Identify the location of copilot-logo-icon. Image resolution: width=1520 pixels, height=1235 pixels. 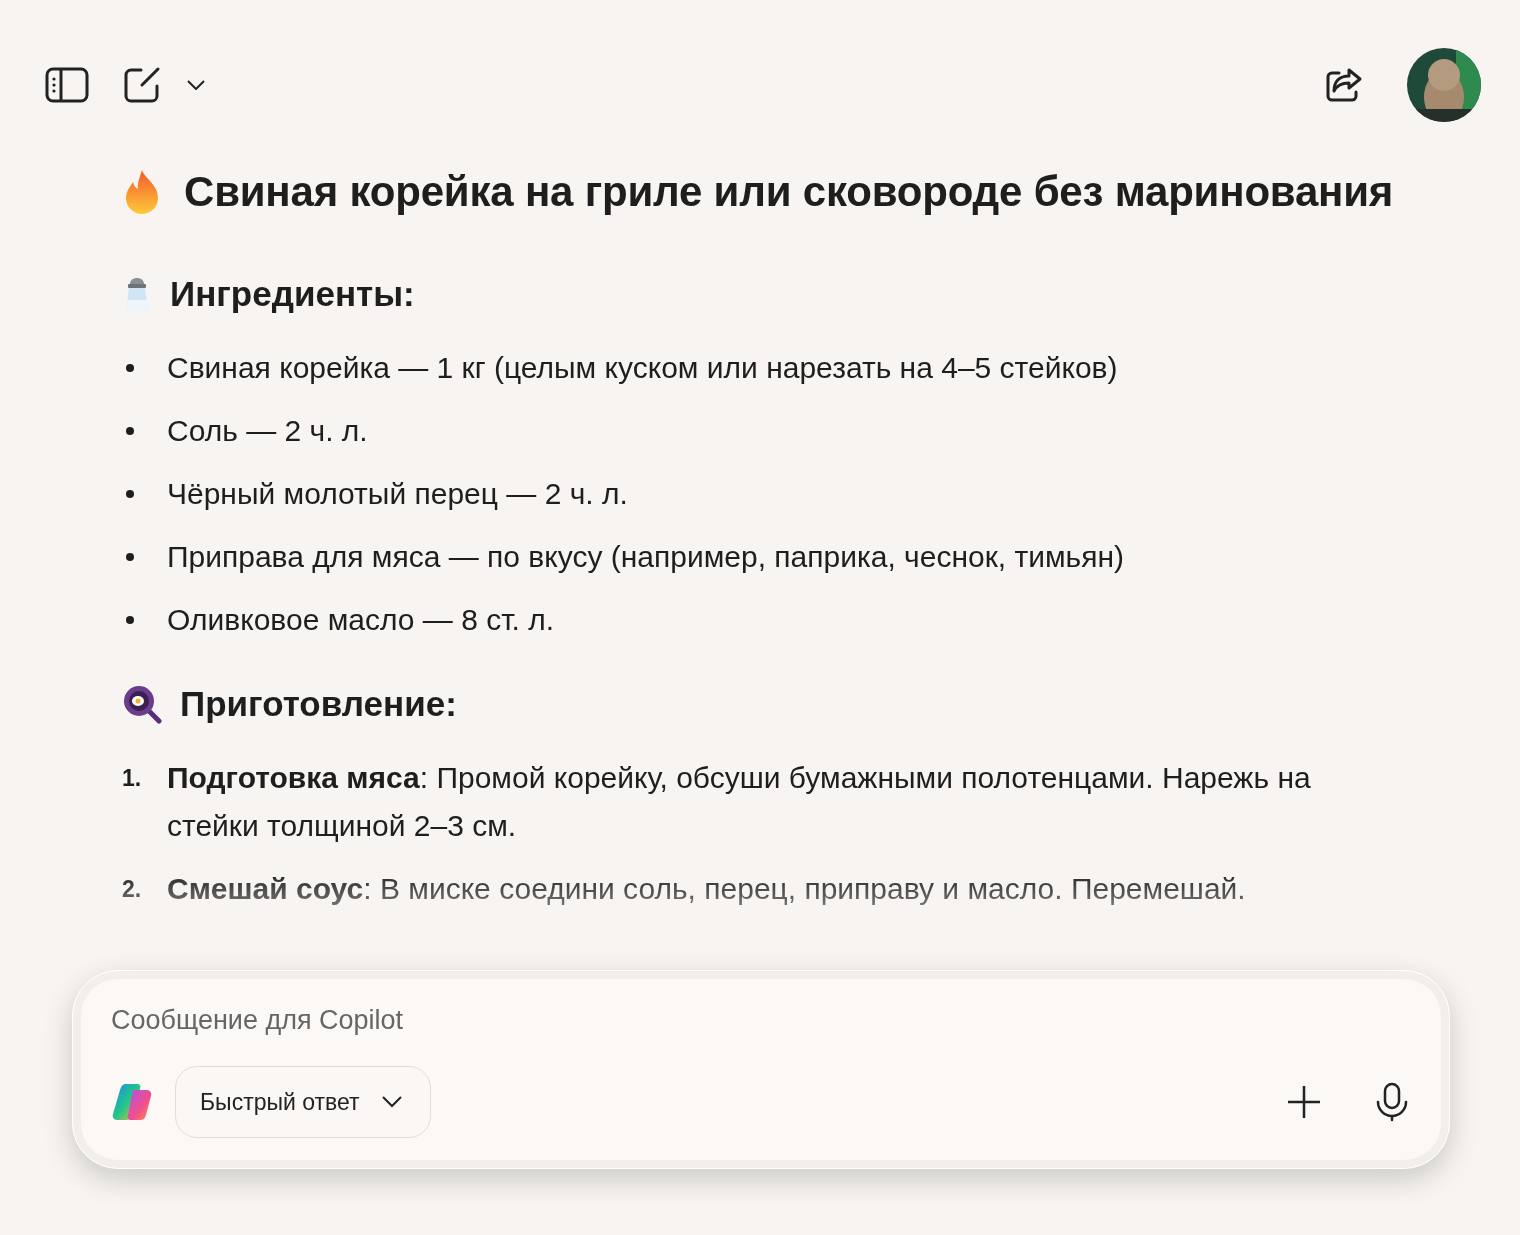
(132, 1102).